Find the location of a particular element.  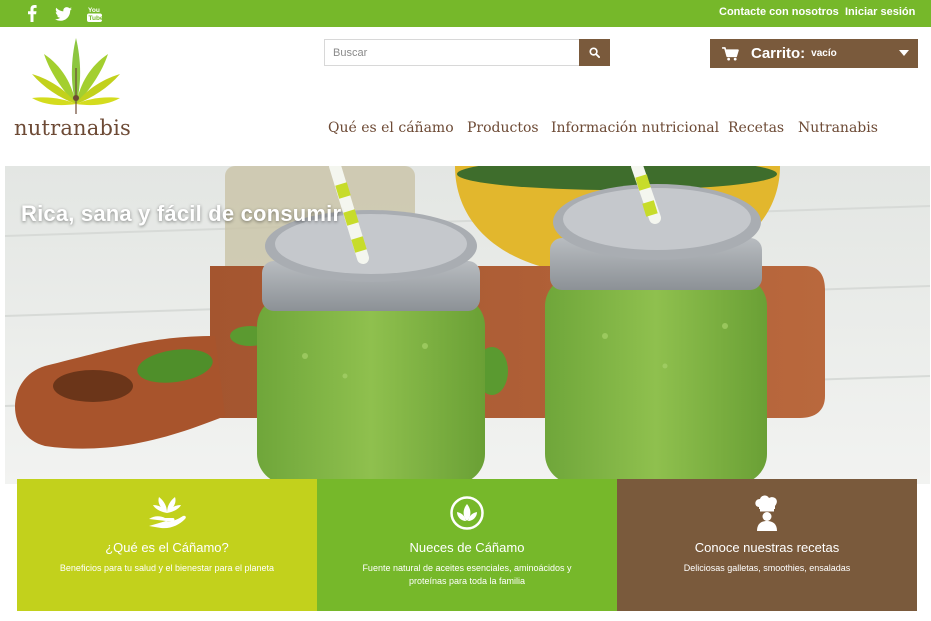

search-button is located at coordinates (594, 52).